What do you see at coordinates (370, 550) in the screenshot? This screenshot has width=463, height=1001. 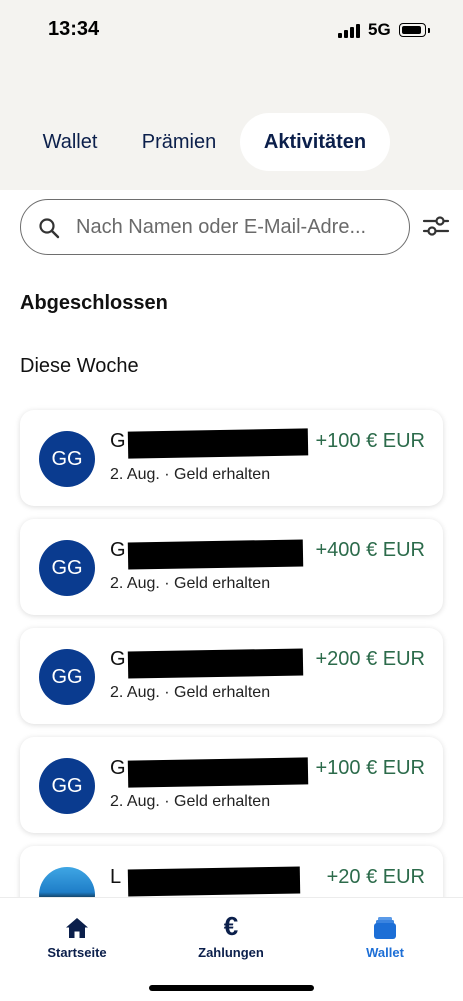 I see `transaction-amount: +400 € EUR` at bounding box center [370, 550].